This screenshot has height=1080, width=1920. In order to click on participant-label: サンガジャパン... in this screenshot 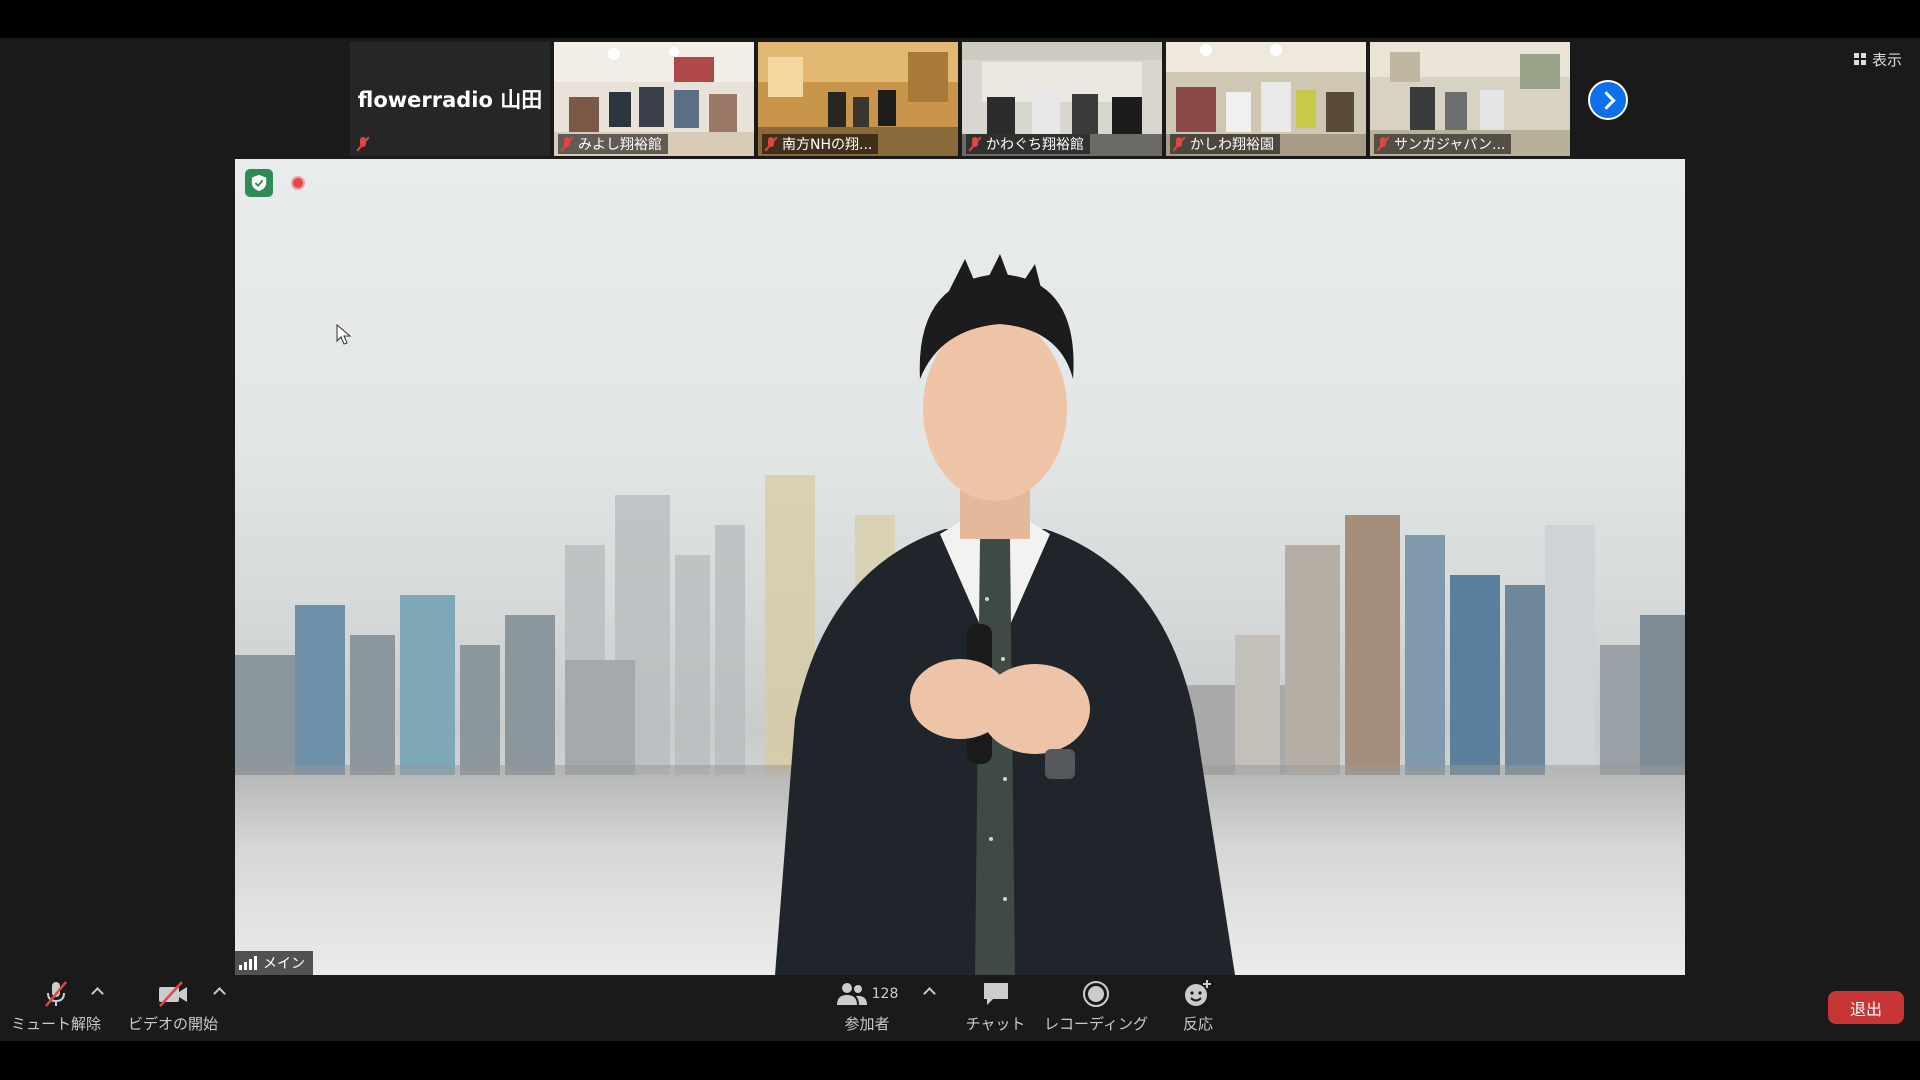, I will do `click(1443, 144)`.